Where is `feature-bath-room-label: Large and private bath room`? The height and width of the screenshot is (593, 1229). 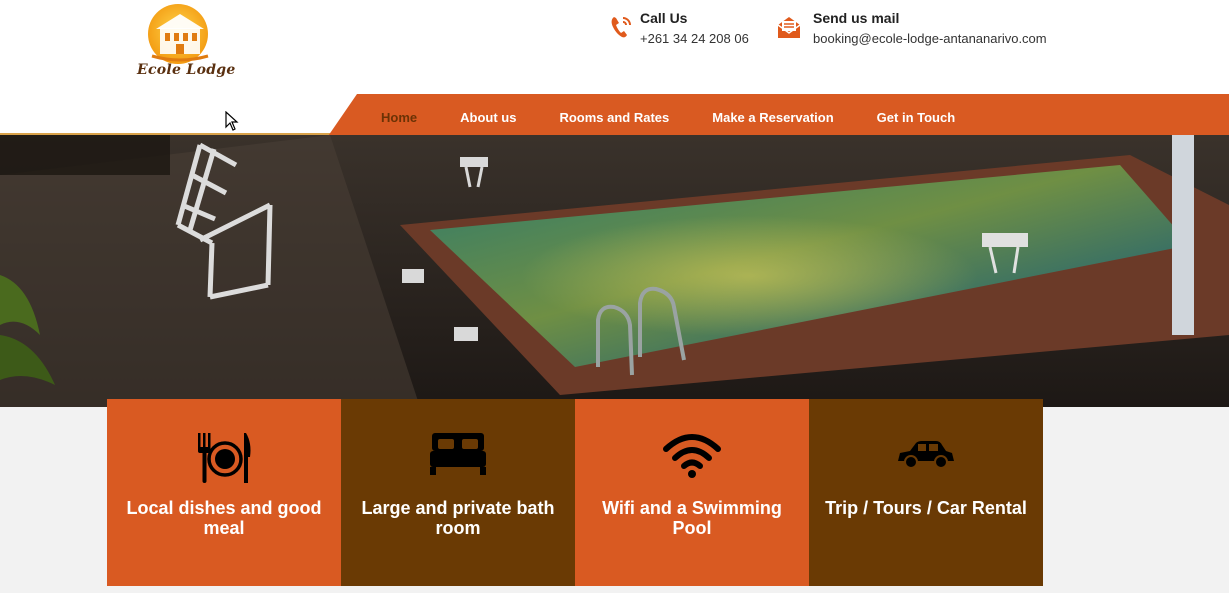 feature-bath-room-label: Large and private bath room is located at coordinates (458, 518).